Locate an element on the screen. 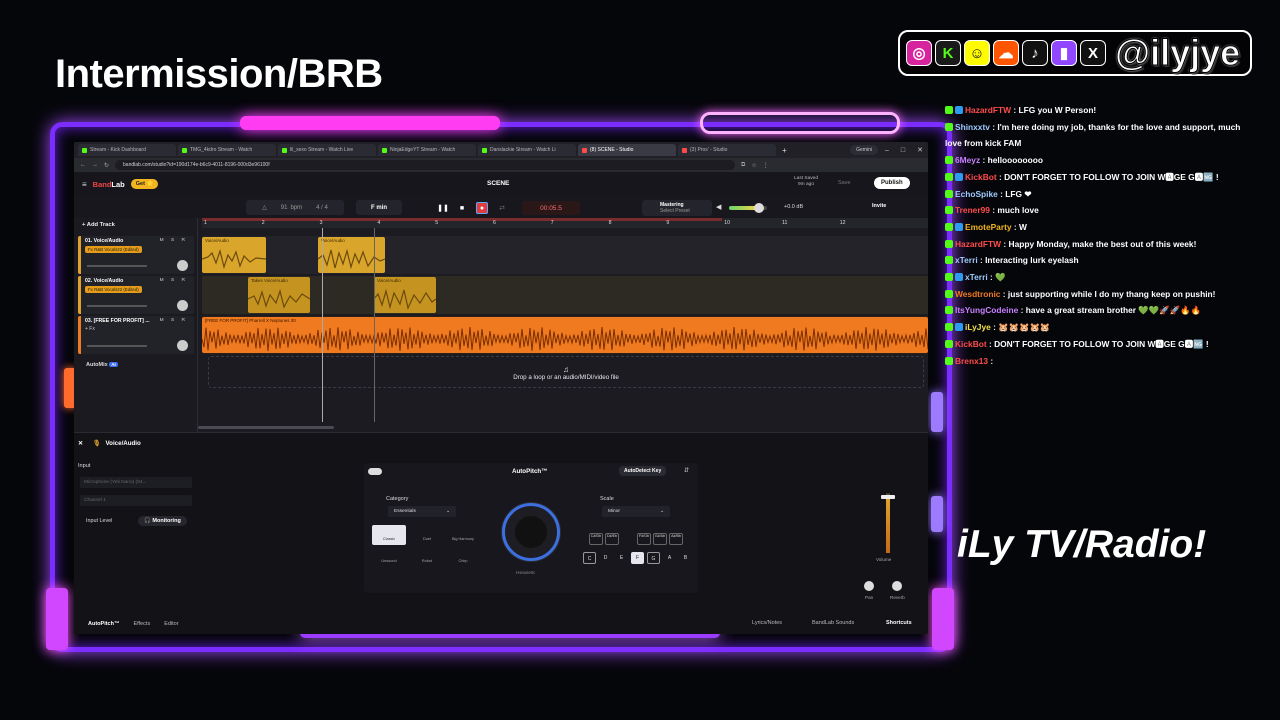 This screenshot has width=1280, height=720. chat-username: iLyJye is located at coordinates (978, 327).